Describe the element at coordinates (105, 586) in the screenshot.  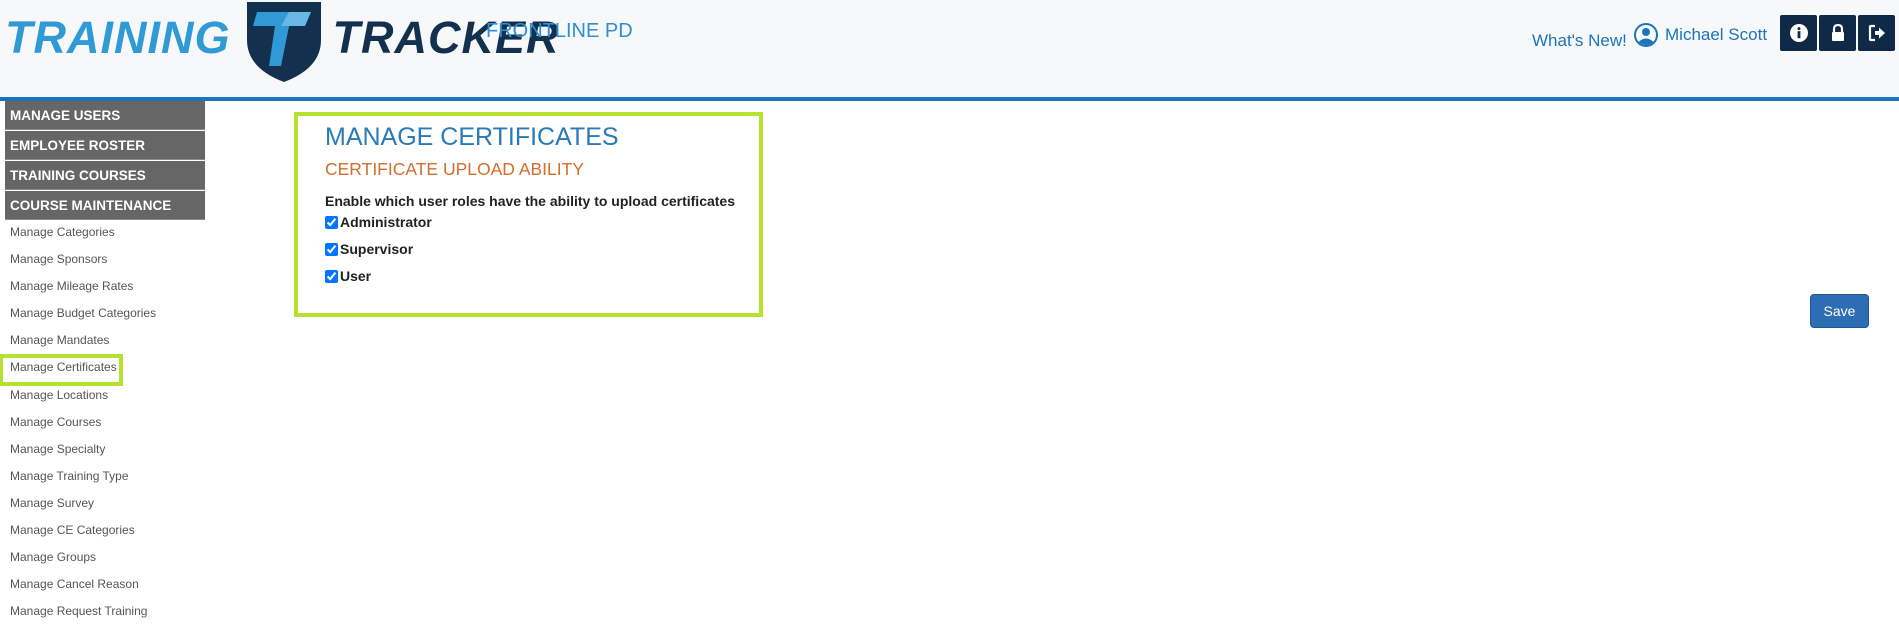
I see `sidebar-item-manage-cancel-reason: Manage Cancel Reason` at that location.